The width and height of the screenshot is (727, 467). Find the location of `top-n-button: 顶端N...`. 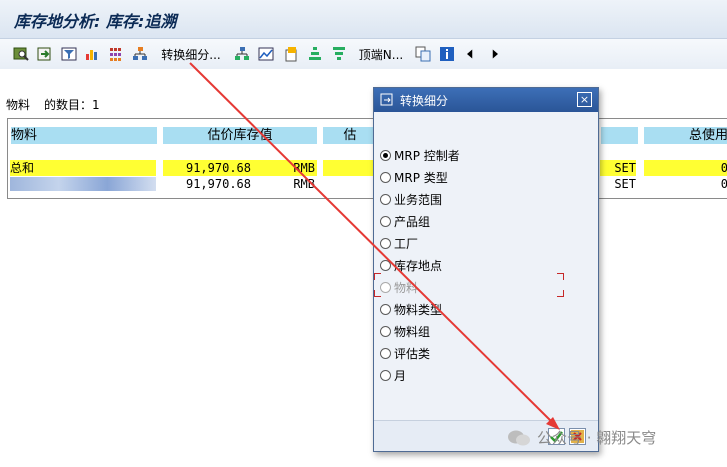

top-n-button: 顶端N... is located at coordinates (381, 54).